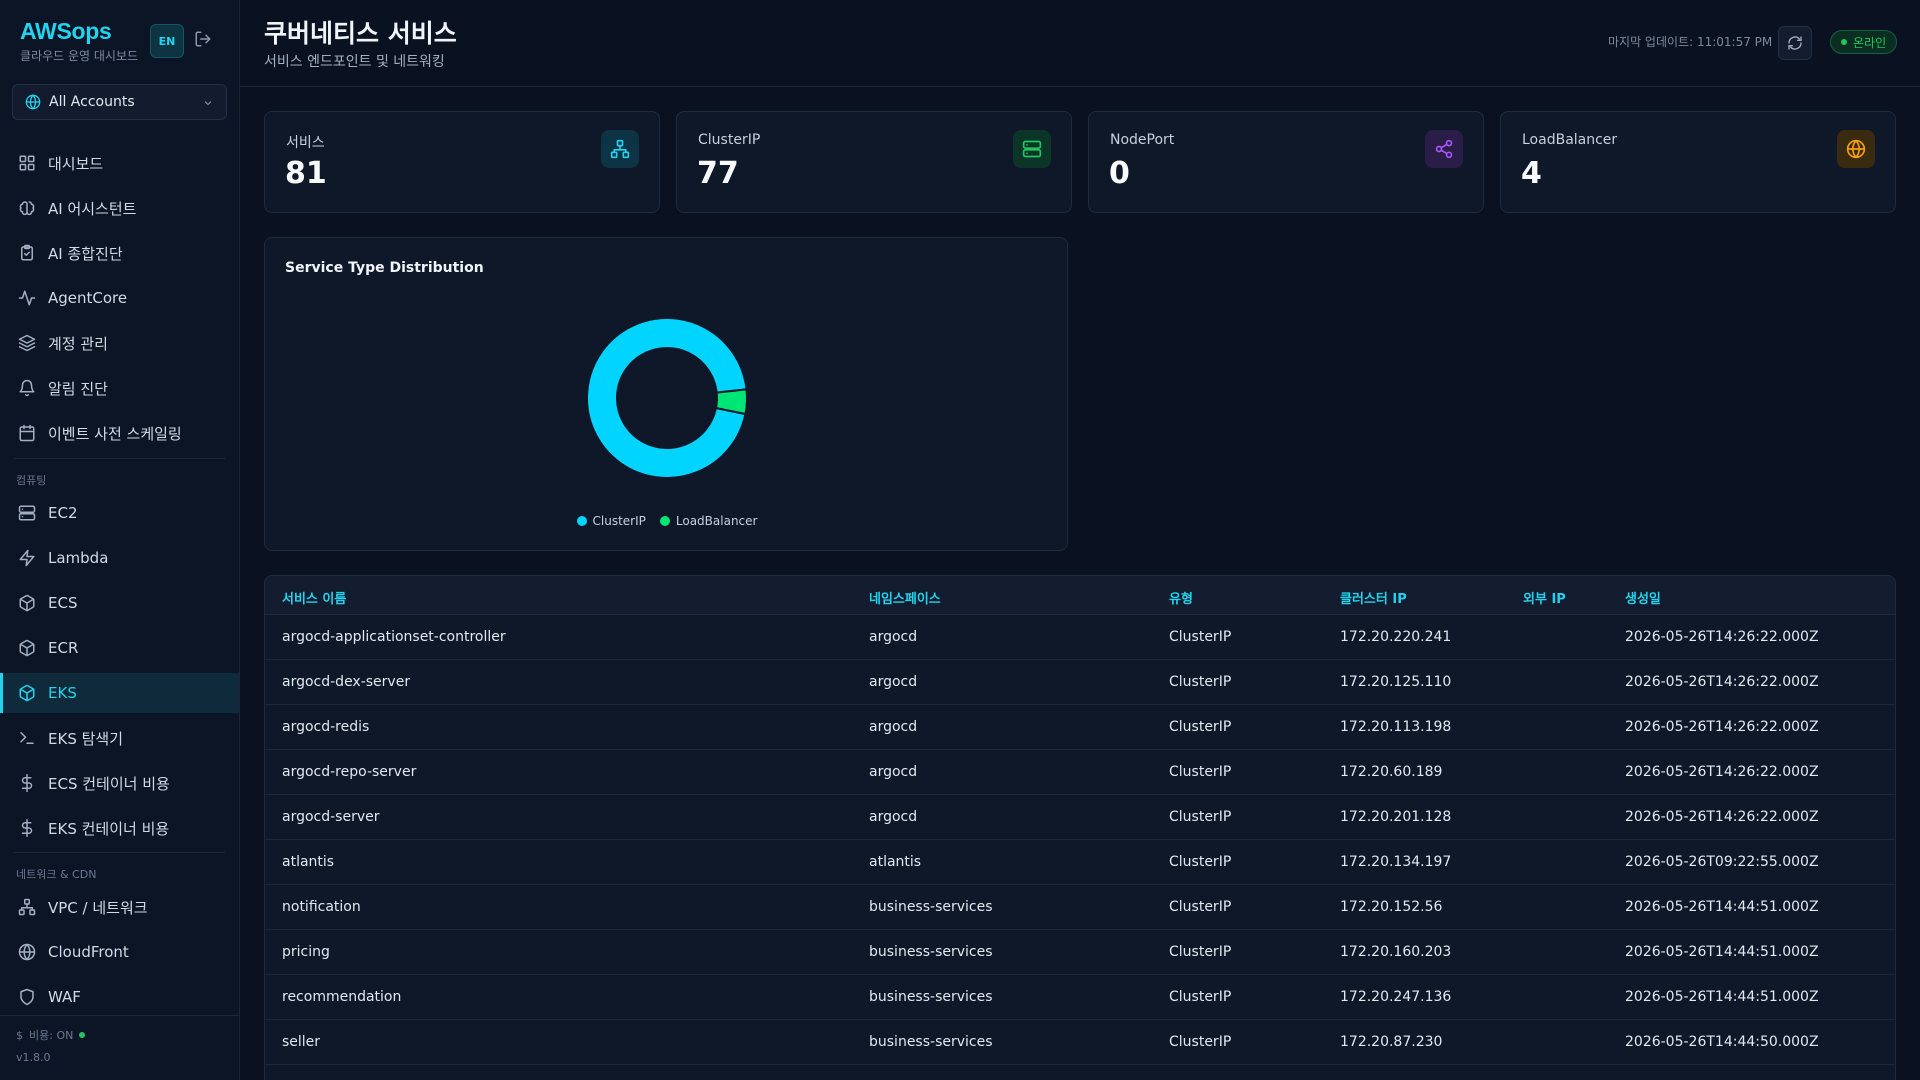 The image size is (1920, 1080). I want to click on cell-created-at: 2026-05-26T14:26:22.000Z, so click(1722, 817).